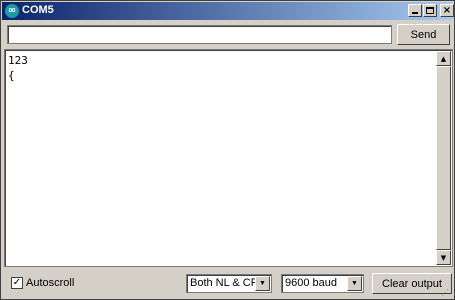 The image size is (455, 300). Describe the element at coordinates (415, 13) in the screenshot. I see `minimize-icon` at that location.